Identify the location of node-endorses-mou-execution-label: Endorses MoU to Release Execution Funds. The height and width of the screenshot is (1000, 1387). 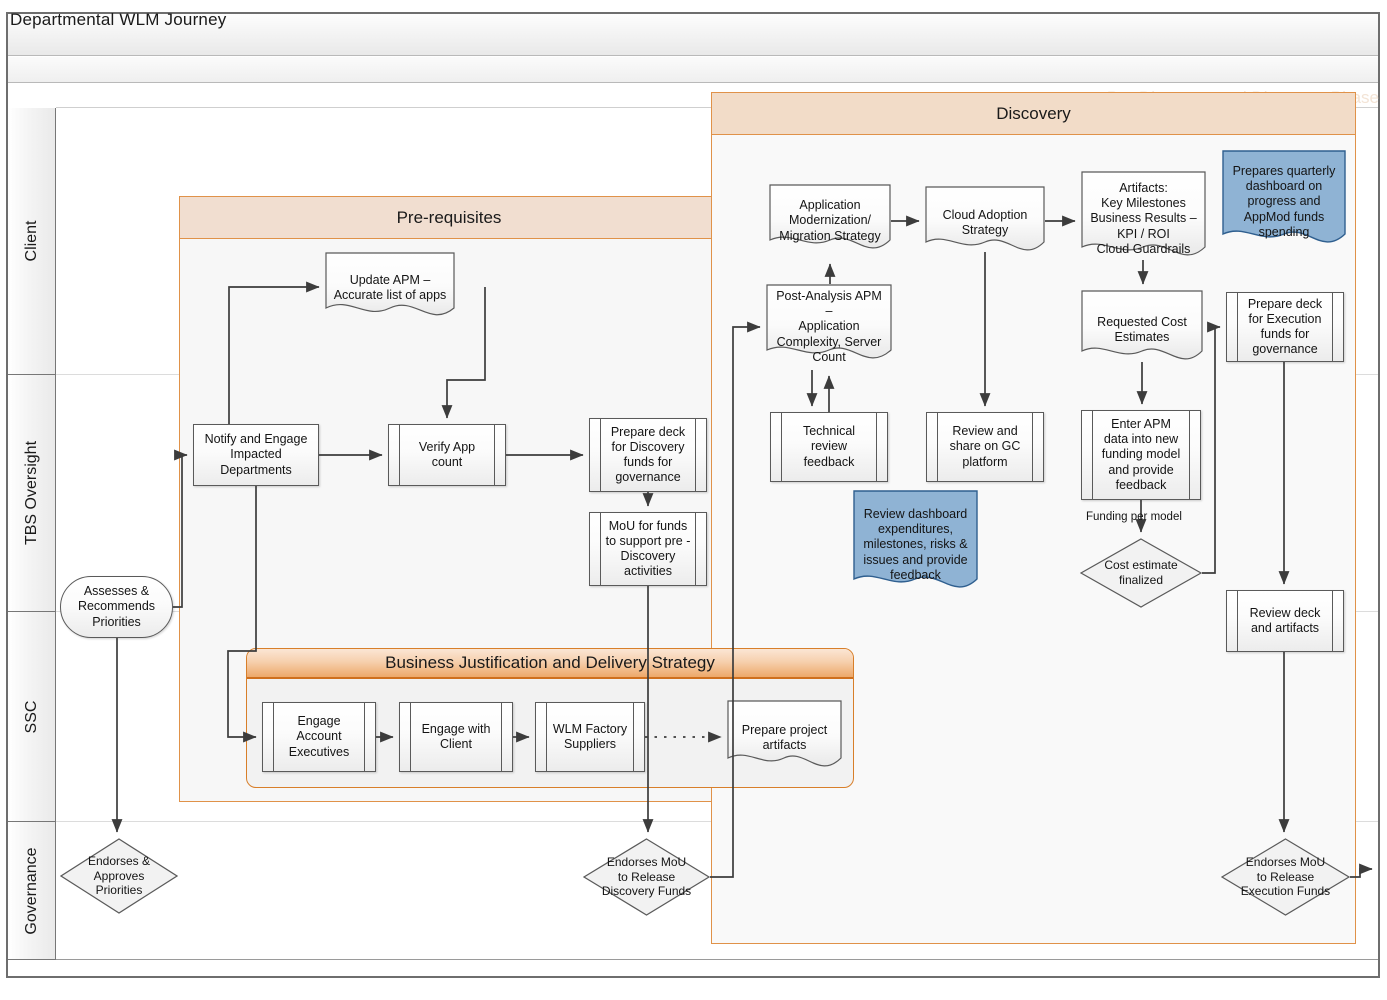
(1285, 877).